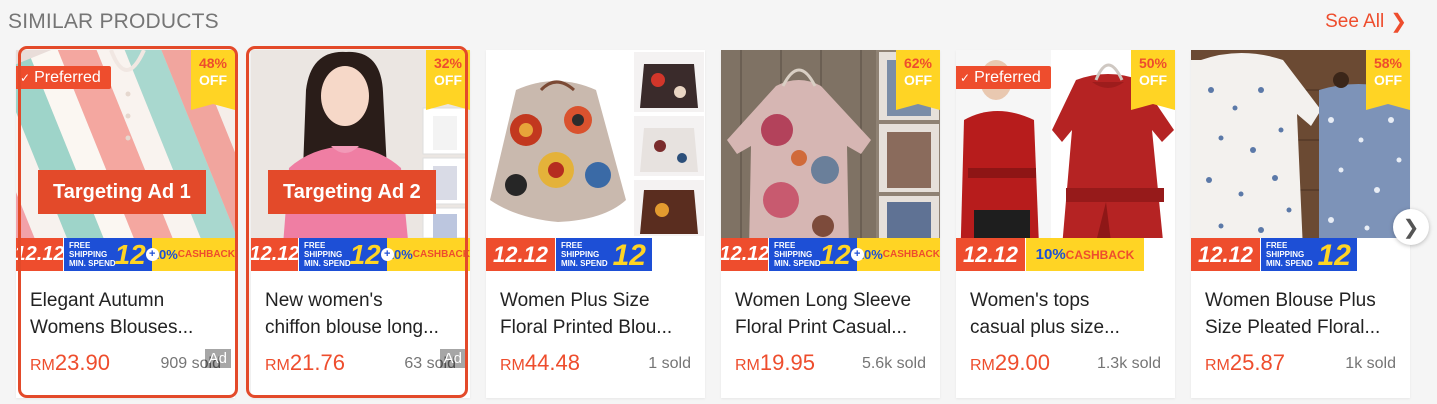 Image resolution: width=1437 pixels, height=404 pixels. I want to click on product-name-line-1: Women Plus Size, so click(575, 300).